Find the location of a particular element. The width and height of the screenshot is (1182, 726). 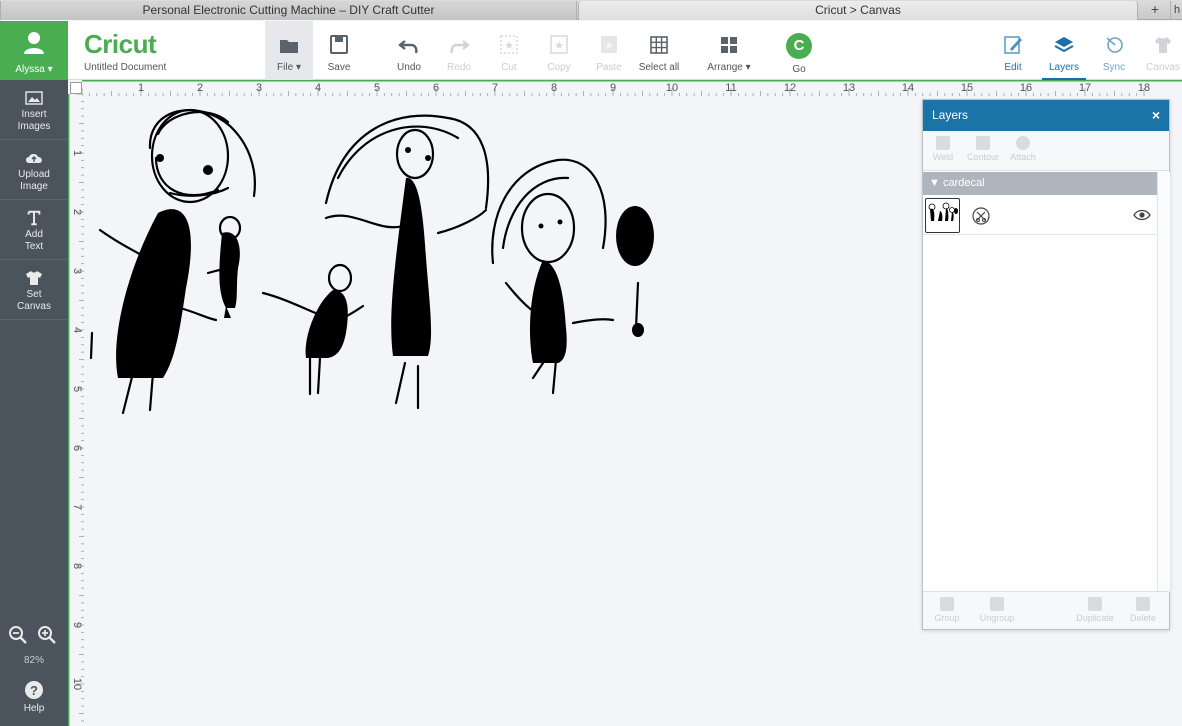

user-name: Alyssa ▾ is located at coordinates (34, 69).